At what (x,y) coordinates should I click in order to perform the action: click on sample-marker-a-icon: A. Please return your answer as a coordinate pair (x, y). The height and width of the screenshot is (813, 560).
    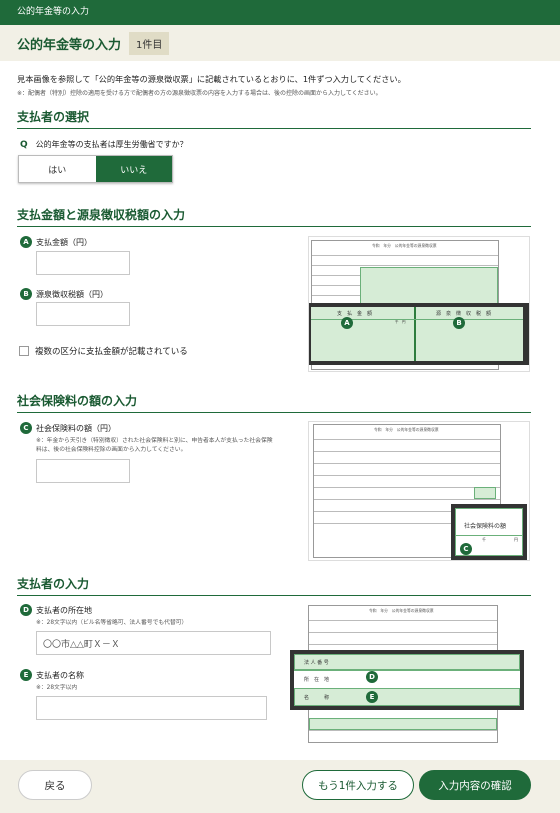
    Looking at the image, I should click on (347, 323).